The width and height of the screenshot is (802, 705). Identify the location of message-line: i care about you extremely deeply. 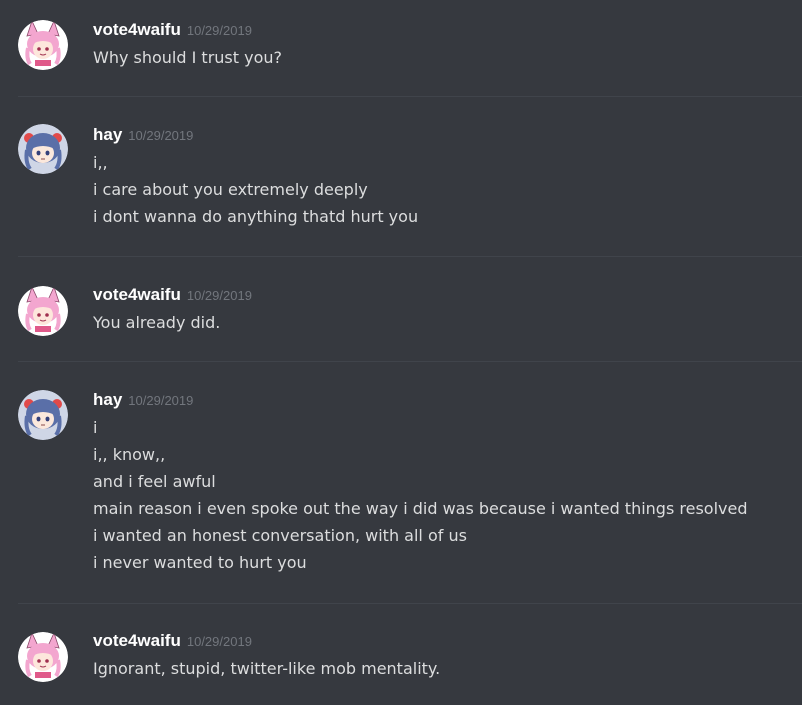
(230, 189).